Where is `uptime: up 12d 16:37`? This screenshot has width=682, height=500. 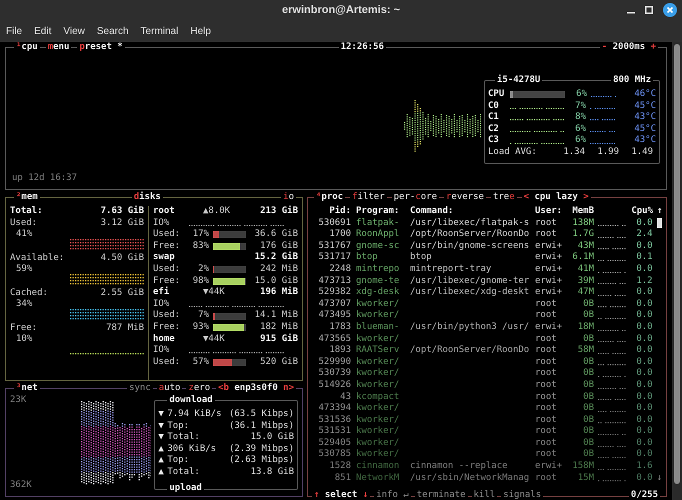
uptime: up 12d 16:37 is located at coordinates (45, 179).